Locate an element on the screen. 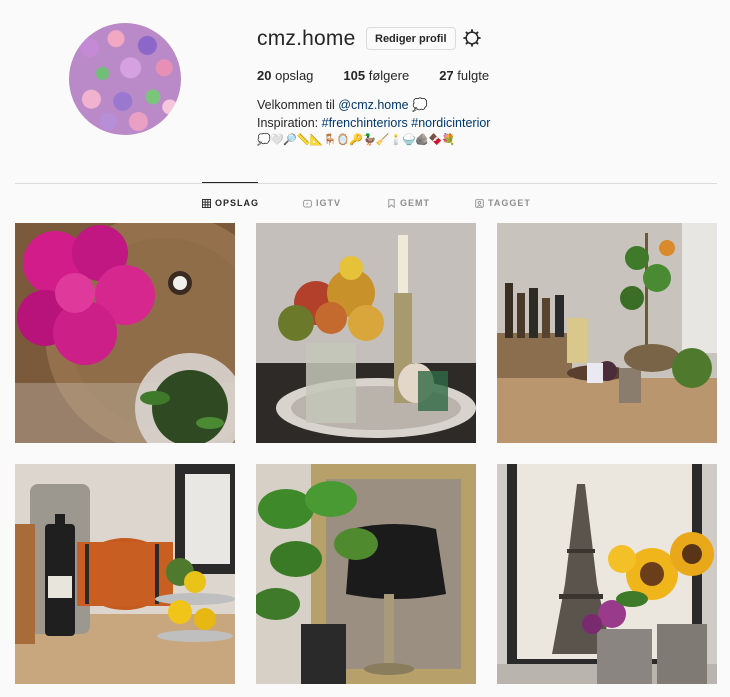 Image resolution: width=730 pixels, height=697 pixels. profile-tabs: OPSLAG IGTV GEMT TAGGET is located at coordinates (365, 205).